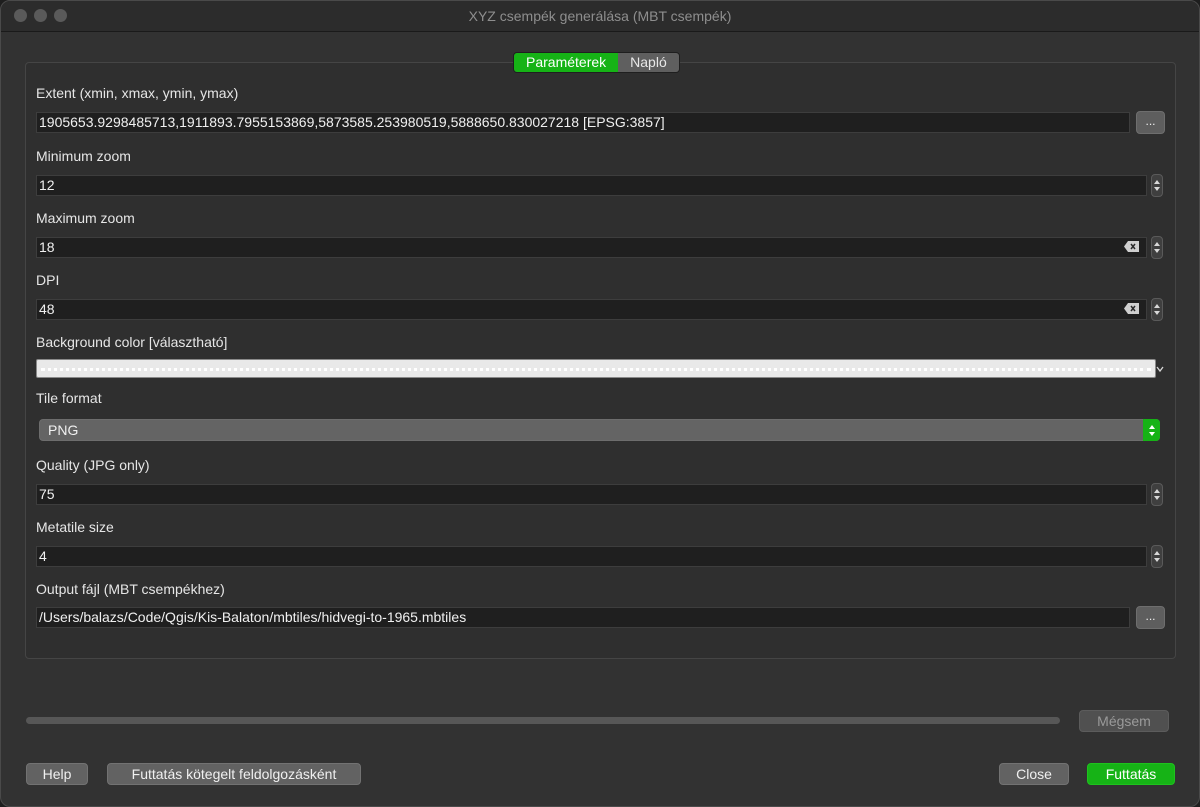 Image resolution: width=1200 pixels, height=807 pixels. What do you see at coordinates (1131, 774) in the screenshot?
I see `run-button: Futtatás` at bounding box center [1131, 774].